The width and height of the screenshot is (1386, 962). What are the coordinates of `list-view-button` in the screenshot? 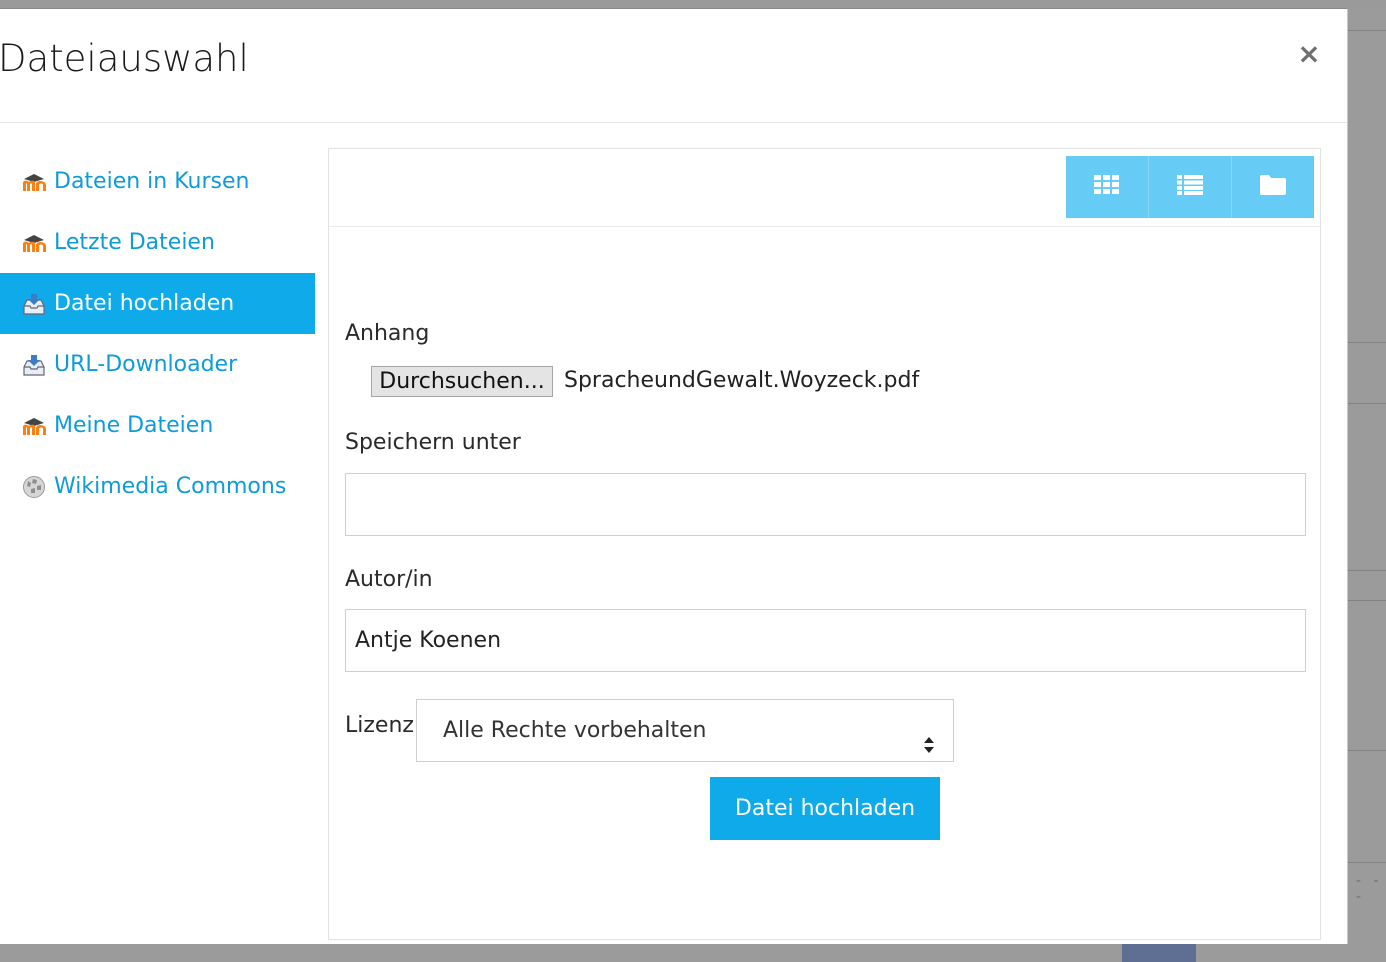 It's located at (1190, 187).